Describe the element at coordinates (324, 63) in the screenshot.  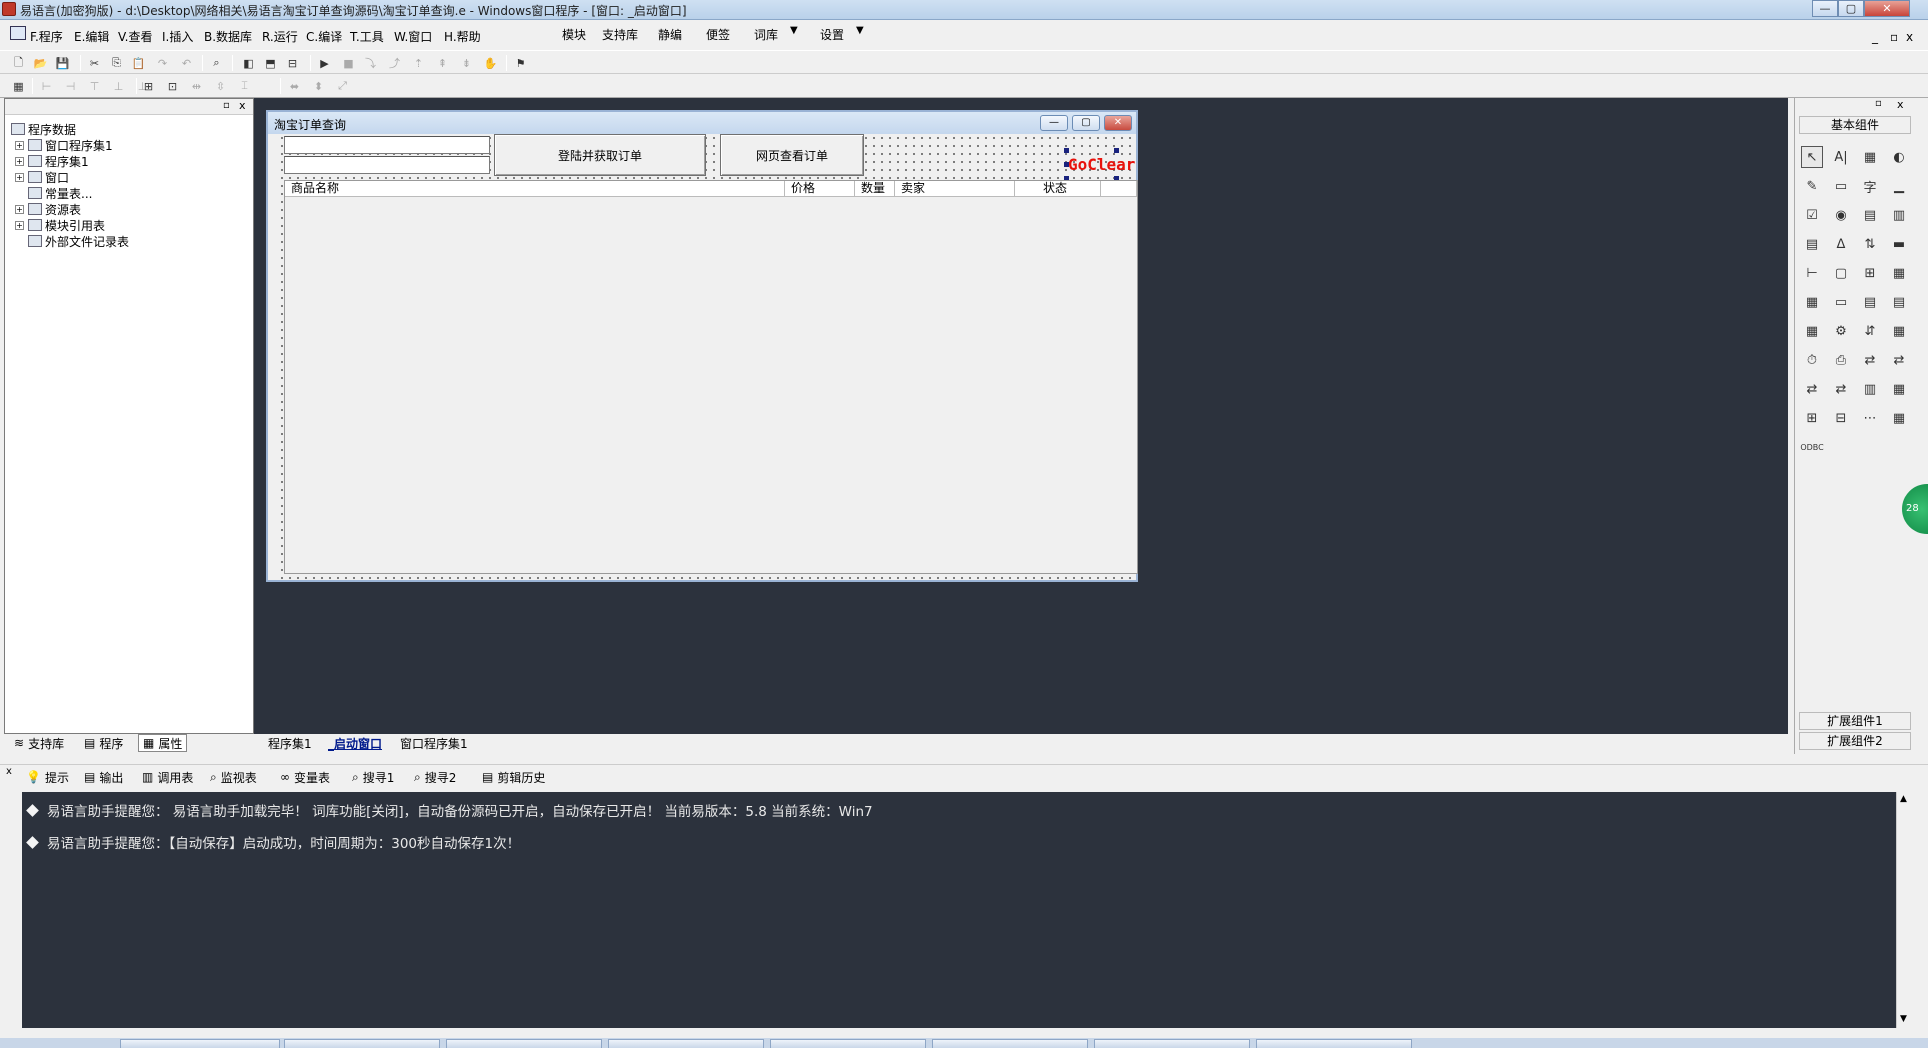
I see `run-icon: ▶` at that location.